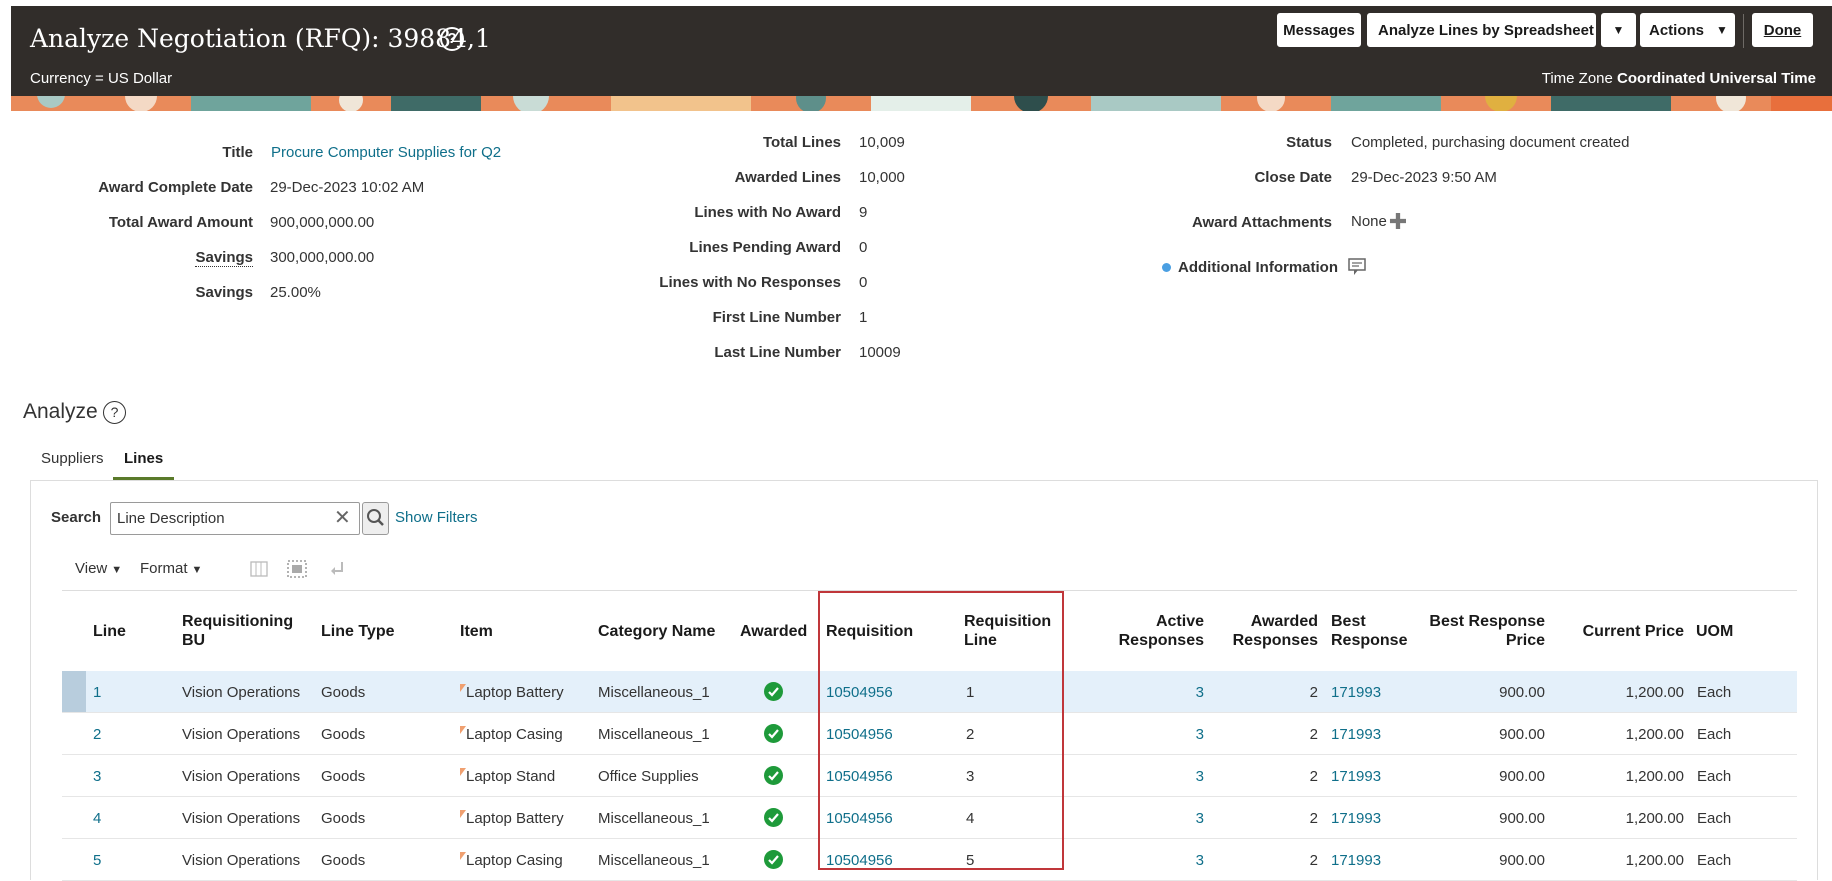 The height and width of the screenshot is (881, 1832). What do you see at coordinates (880, 352) in the screenshot?
I see `last-line-number-value: 10009` at bounding box center [880, 352].